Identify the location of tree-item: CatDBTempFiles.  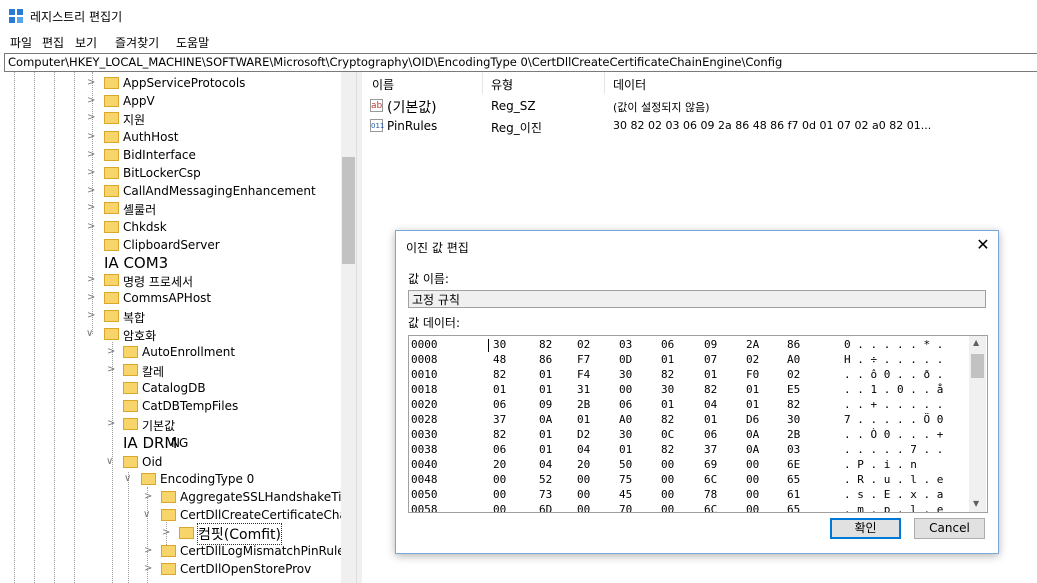
(174, 406).